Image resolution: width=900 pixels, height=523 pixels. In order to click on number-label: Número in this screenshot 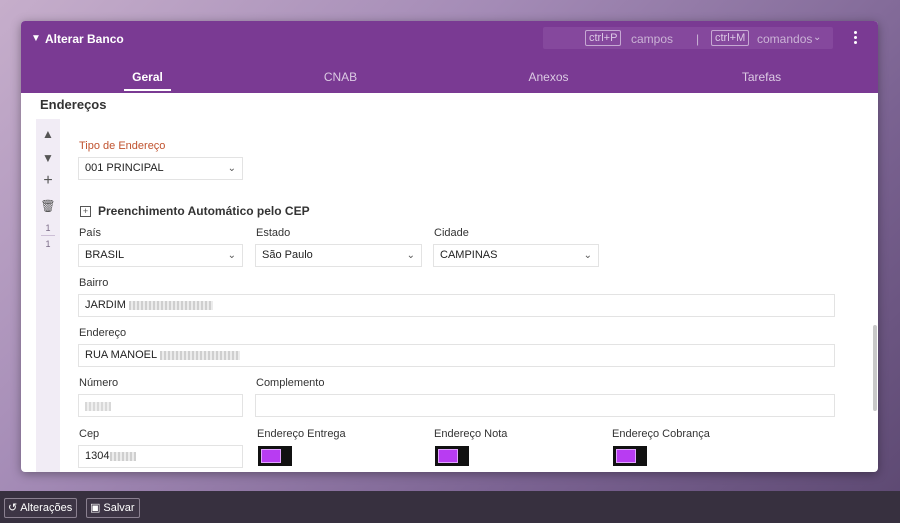, I will do `click(99, 383)`.